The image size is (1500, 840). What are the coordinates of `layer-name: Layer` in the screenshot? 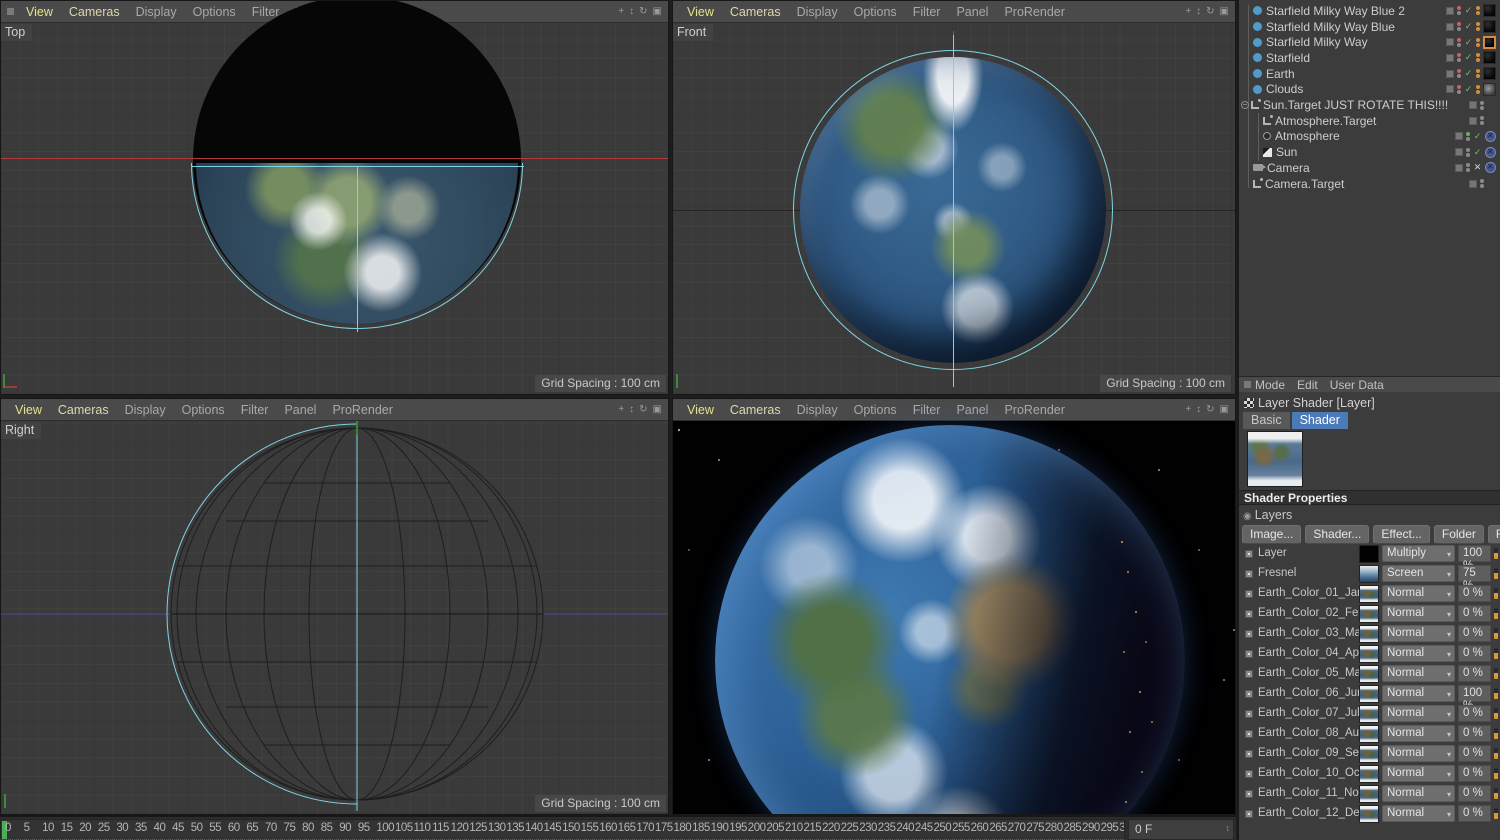 It's located at (1272, 553).